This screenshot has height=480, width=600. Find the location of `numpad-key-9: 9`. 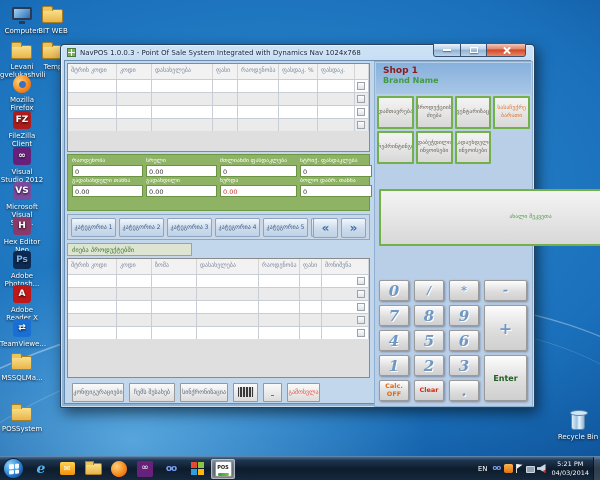

numpad-key-9: 9 is located at coordinates (464, 315).